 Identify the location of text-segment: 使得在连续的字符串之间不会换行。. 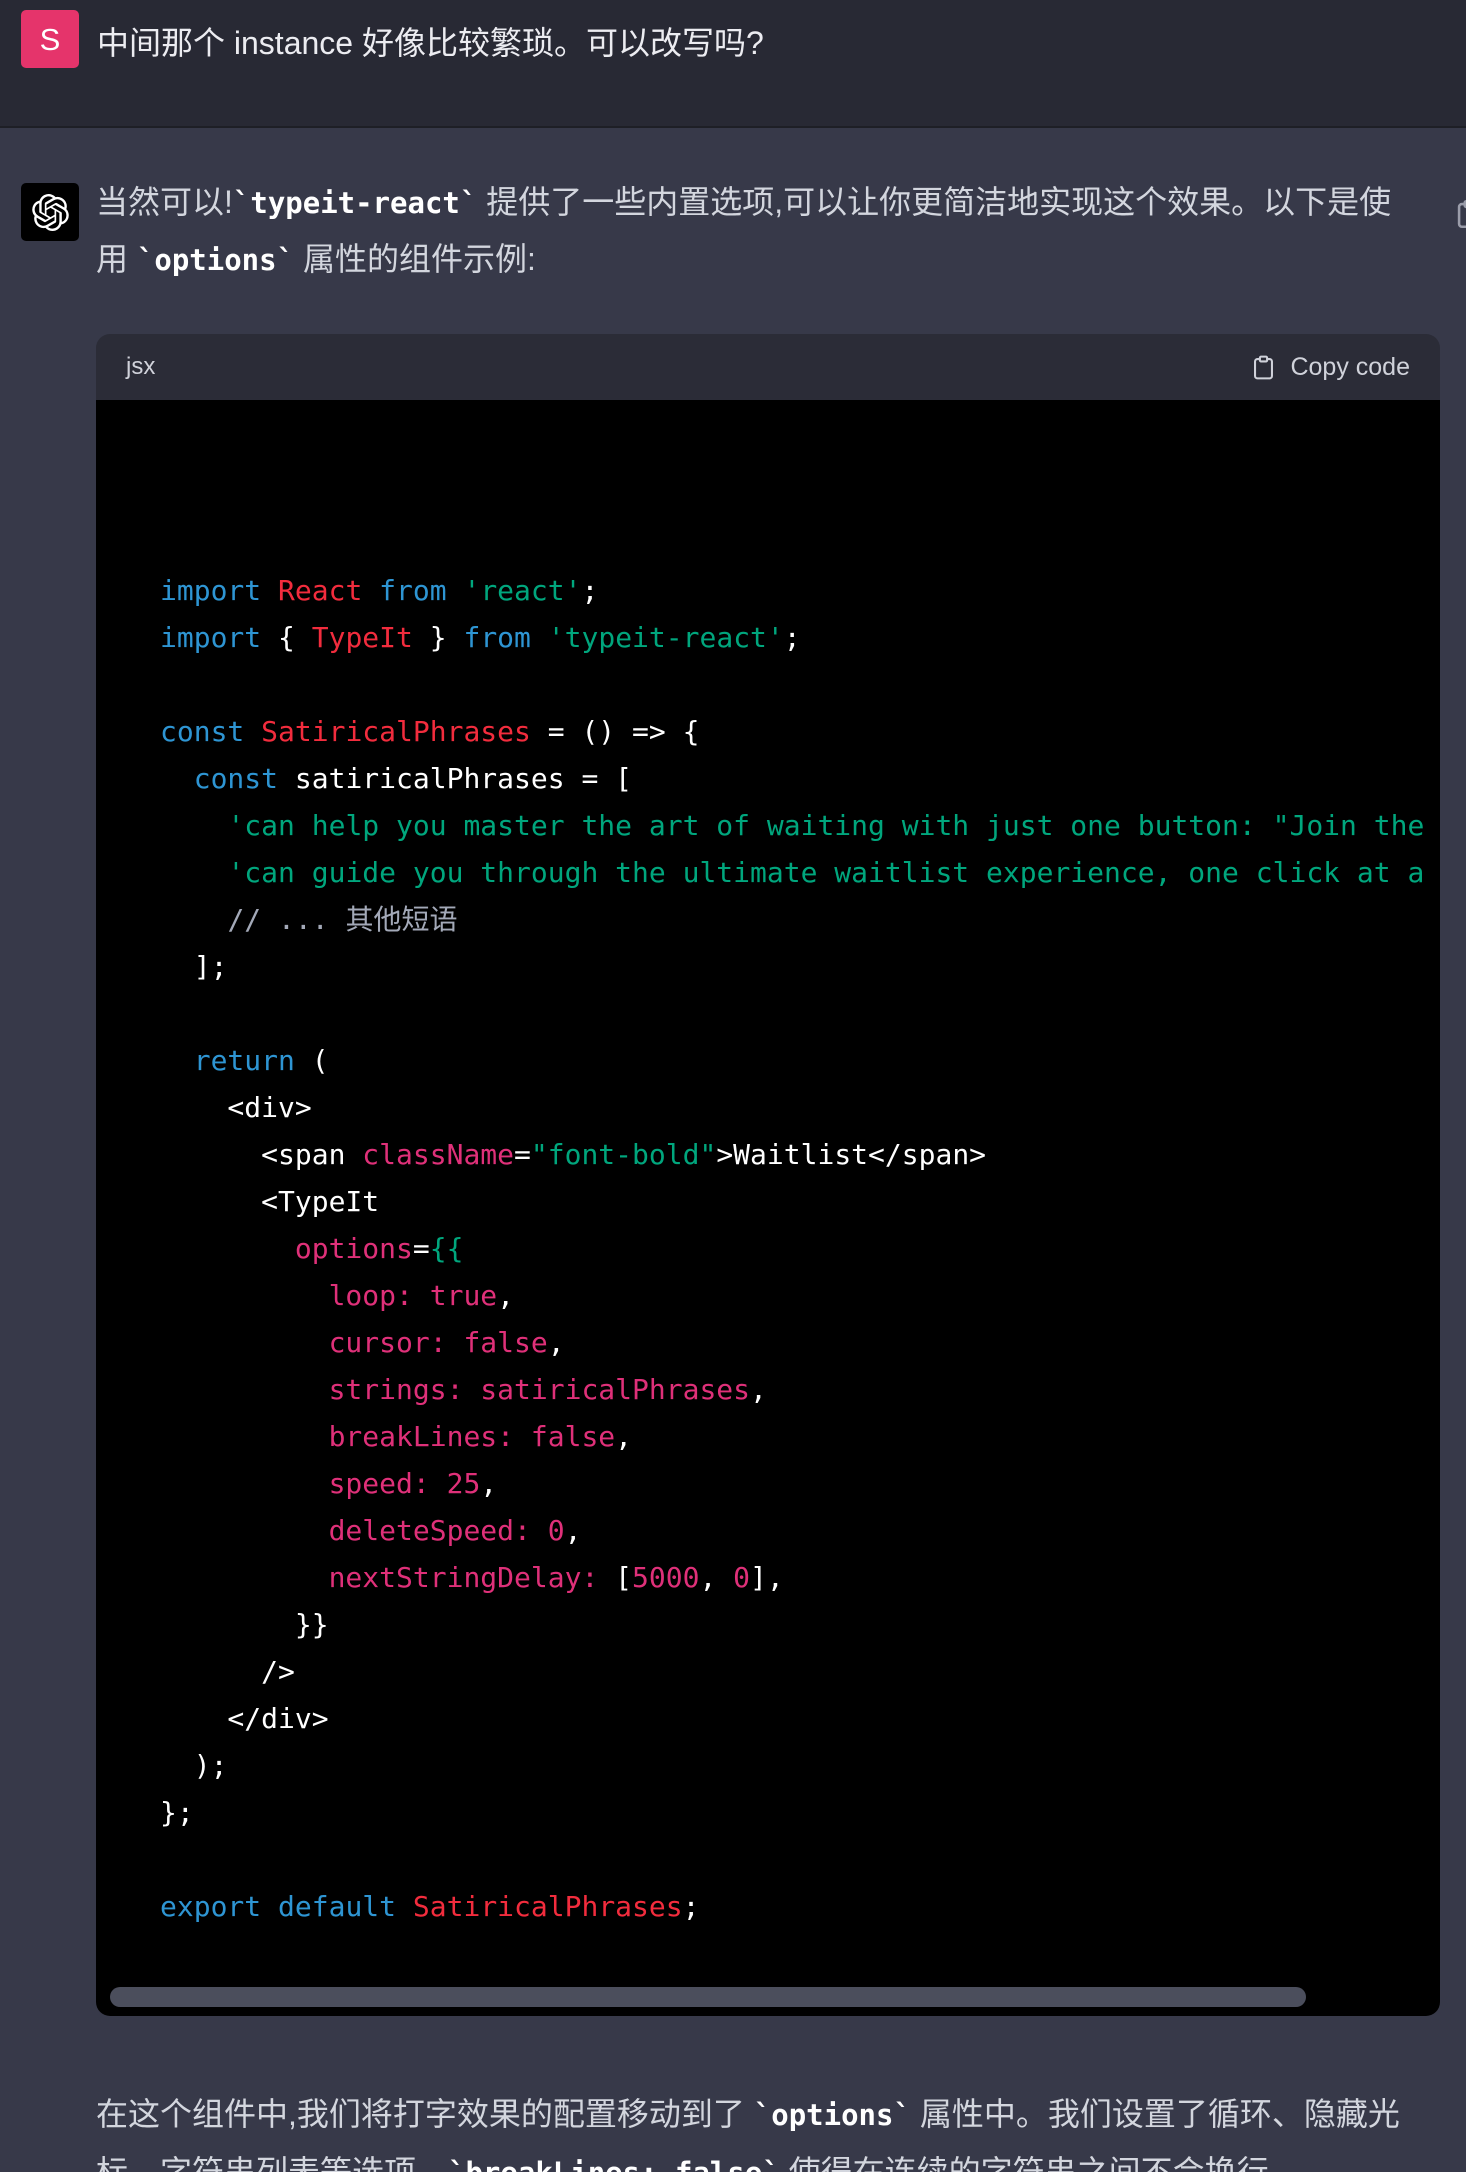
(1040, 2163).